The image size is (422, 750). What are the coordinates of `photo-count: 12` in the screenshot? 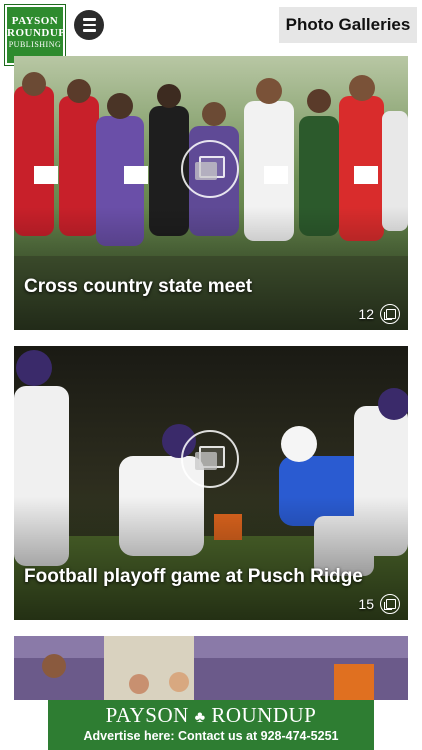 It's located at (379, 314).